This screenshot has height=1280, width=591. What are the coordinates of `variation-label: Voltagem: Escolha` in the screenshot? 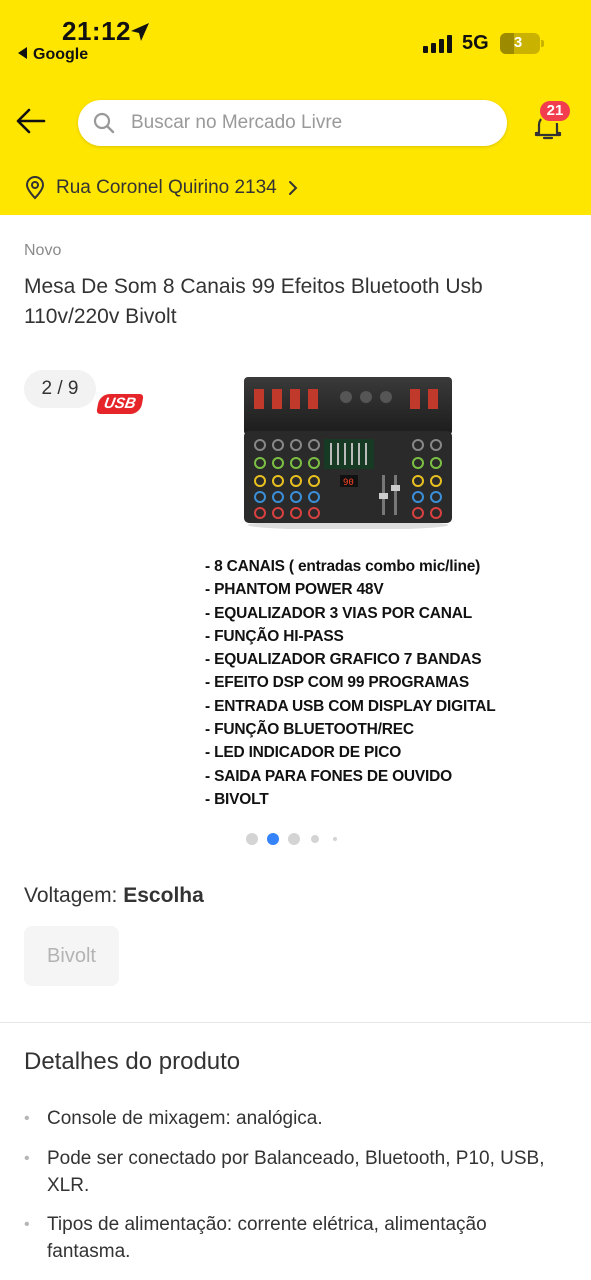 It's located at (114, 896).